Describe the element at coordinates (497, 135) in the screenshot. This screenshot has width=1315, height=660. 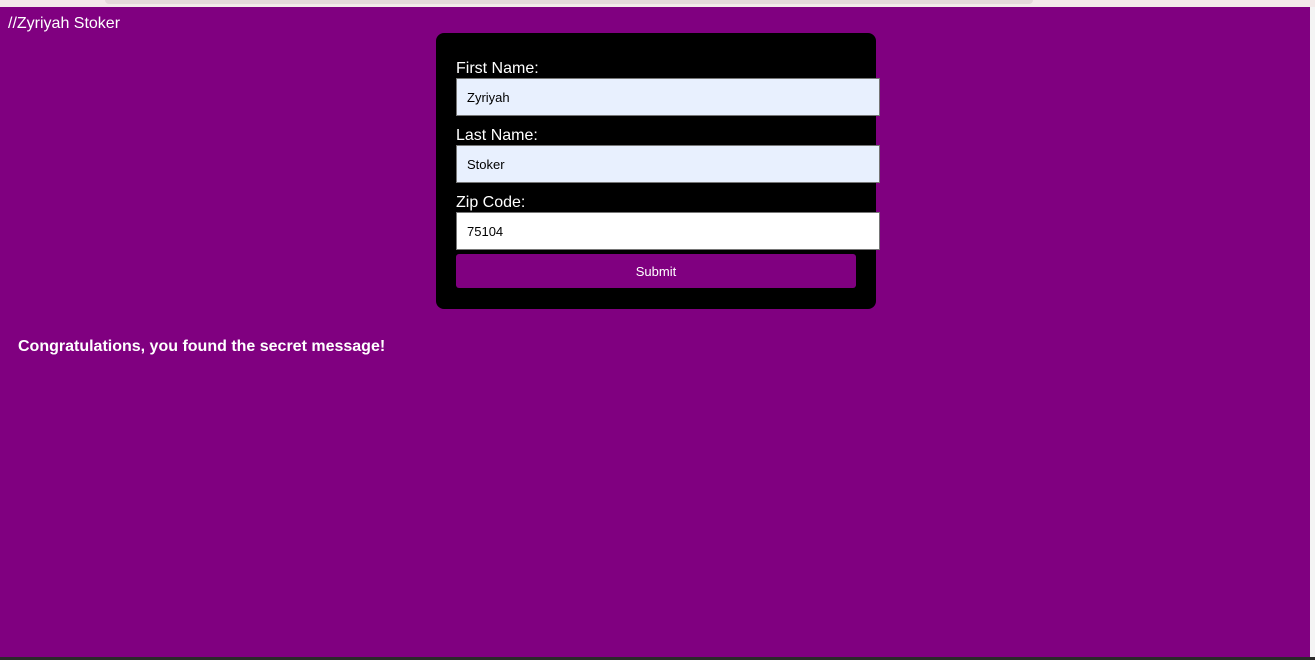
I see `last-name-label: Last Name:` at that location.